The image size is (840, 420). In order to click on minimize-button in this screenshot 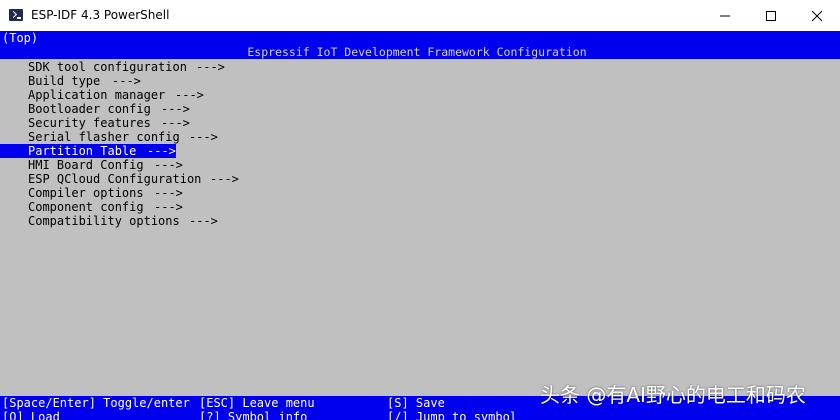, I will do `click(725, 15)`.